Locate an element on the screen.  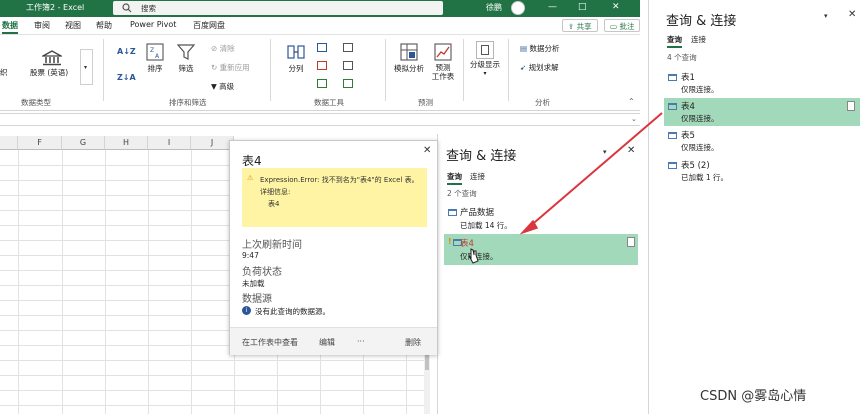
group-label-data-tools: 数据工具 is located at coordinates (329, 102).